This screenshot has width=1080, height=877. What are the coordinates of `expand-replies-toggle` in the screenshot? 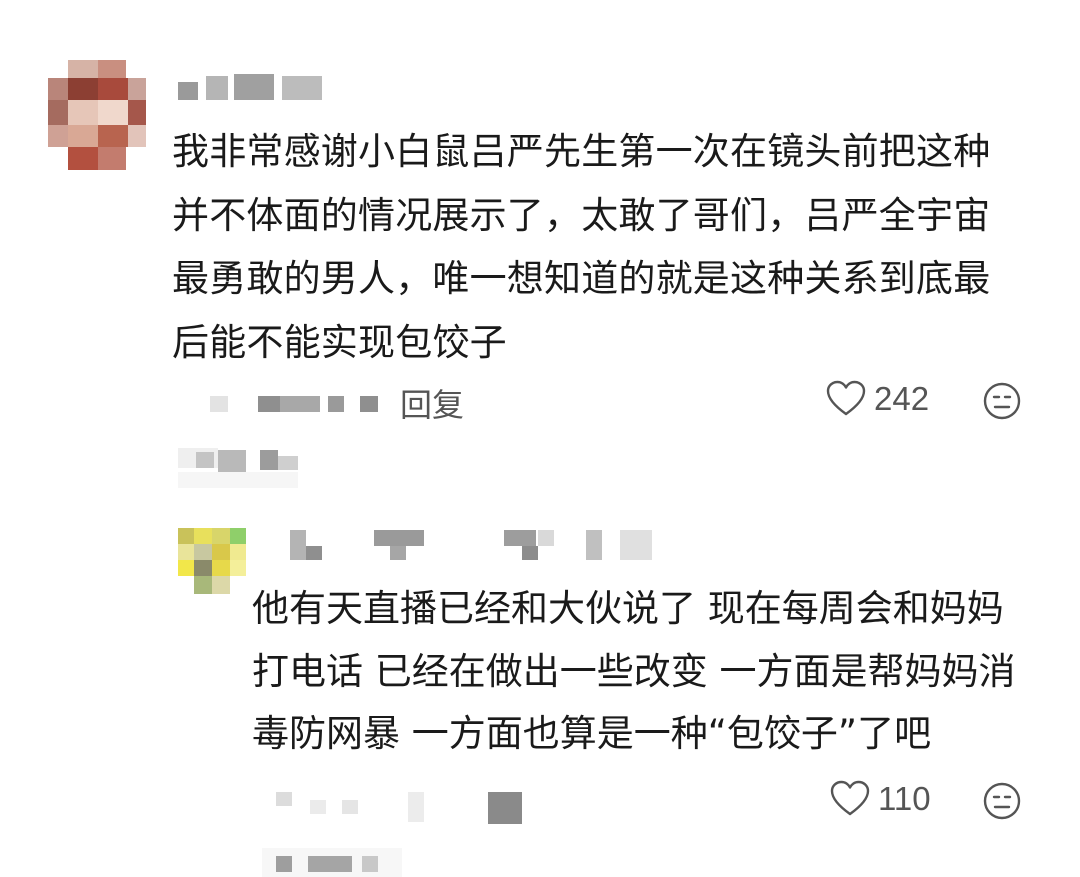 It's located at (248, 473).